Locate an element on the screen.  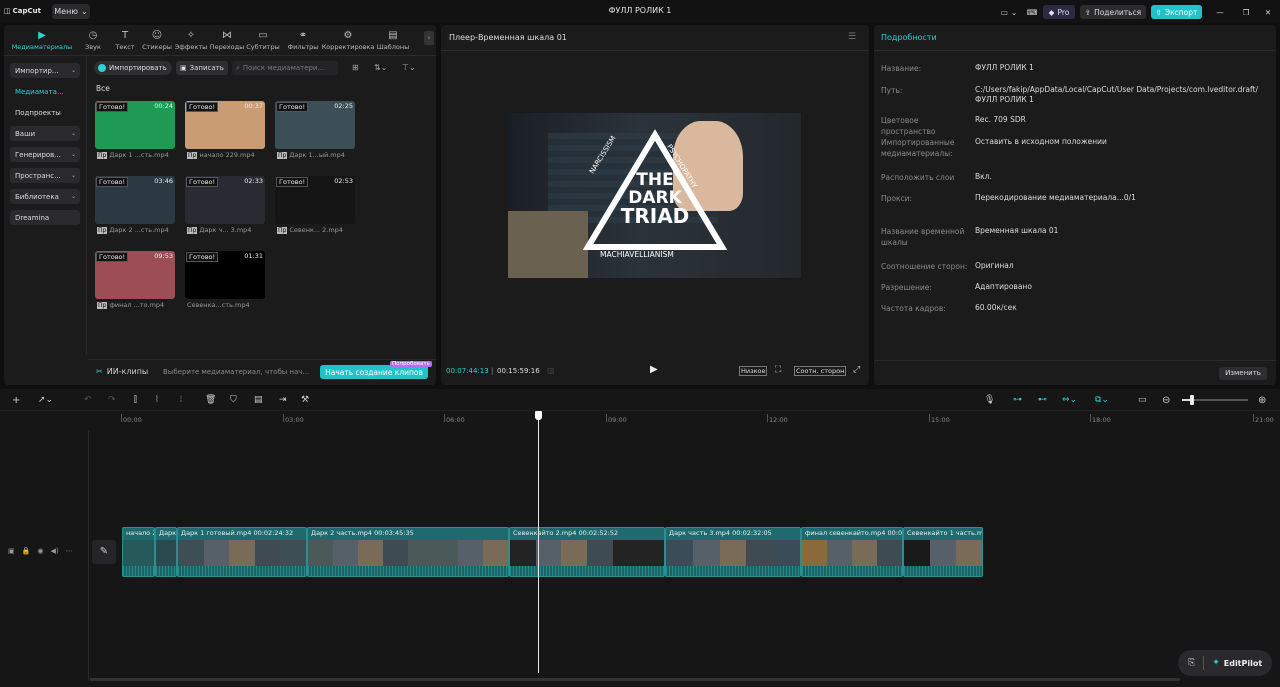
tab-effects: ✧ Эффекты is located at coordinates (191, 39).